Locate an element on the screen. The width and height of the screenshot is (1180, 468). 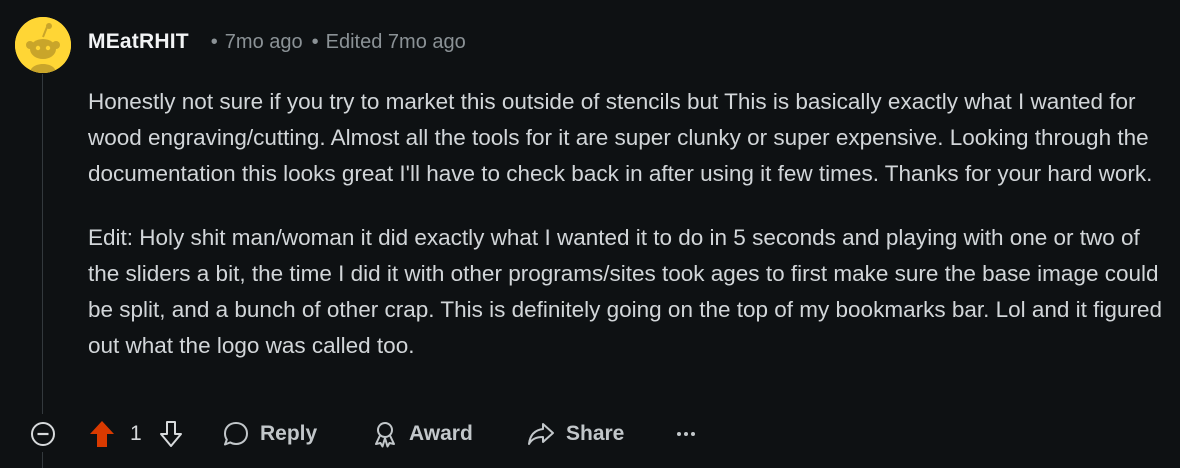
thread-line-continuation is located at coordinates (42, 460).